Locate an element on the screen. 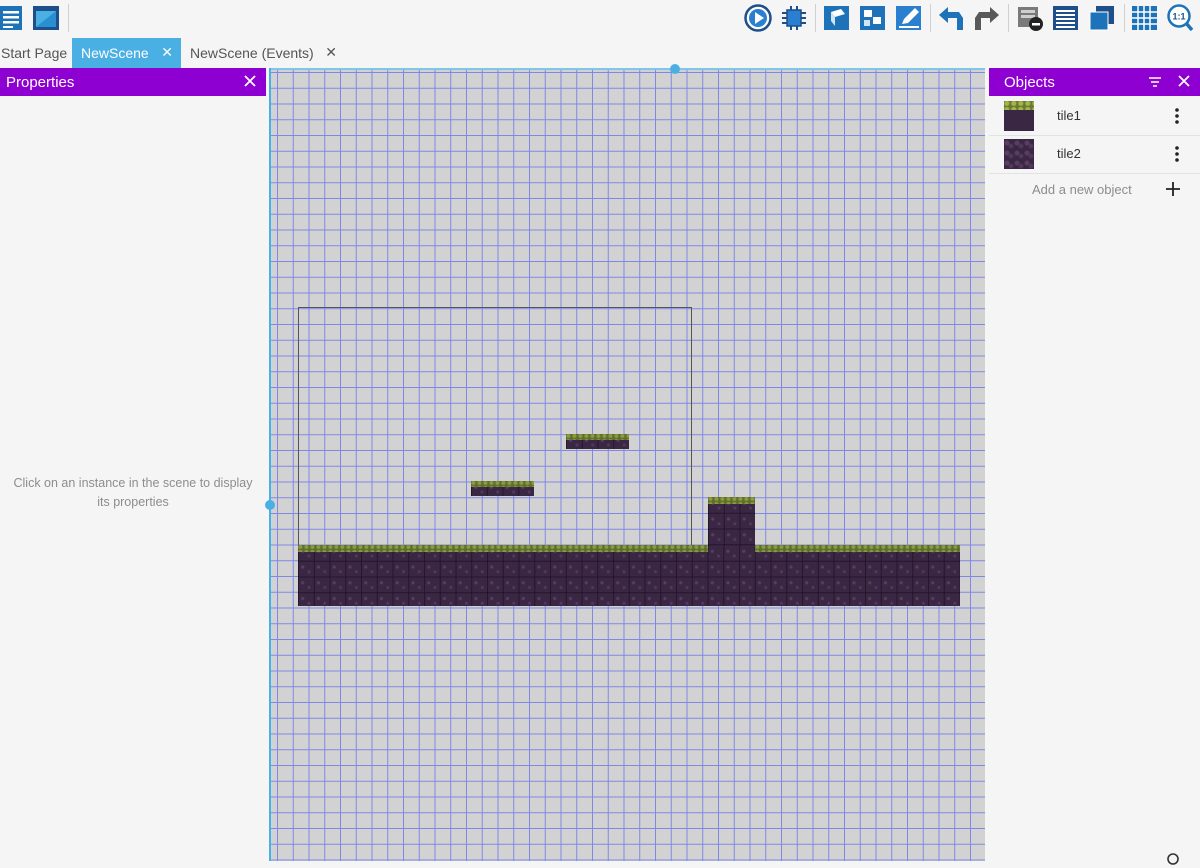 This screenshot has height=868, width=1200. canvas-top-edge is located at coordinates (627, 69).